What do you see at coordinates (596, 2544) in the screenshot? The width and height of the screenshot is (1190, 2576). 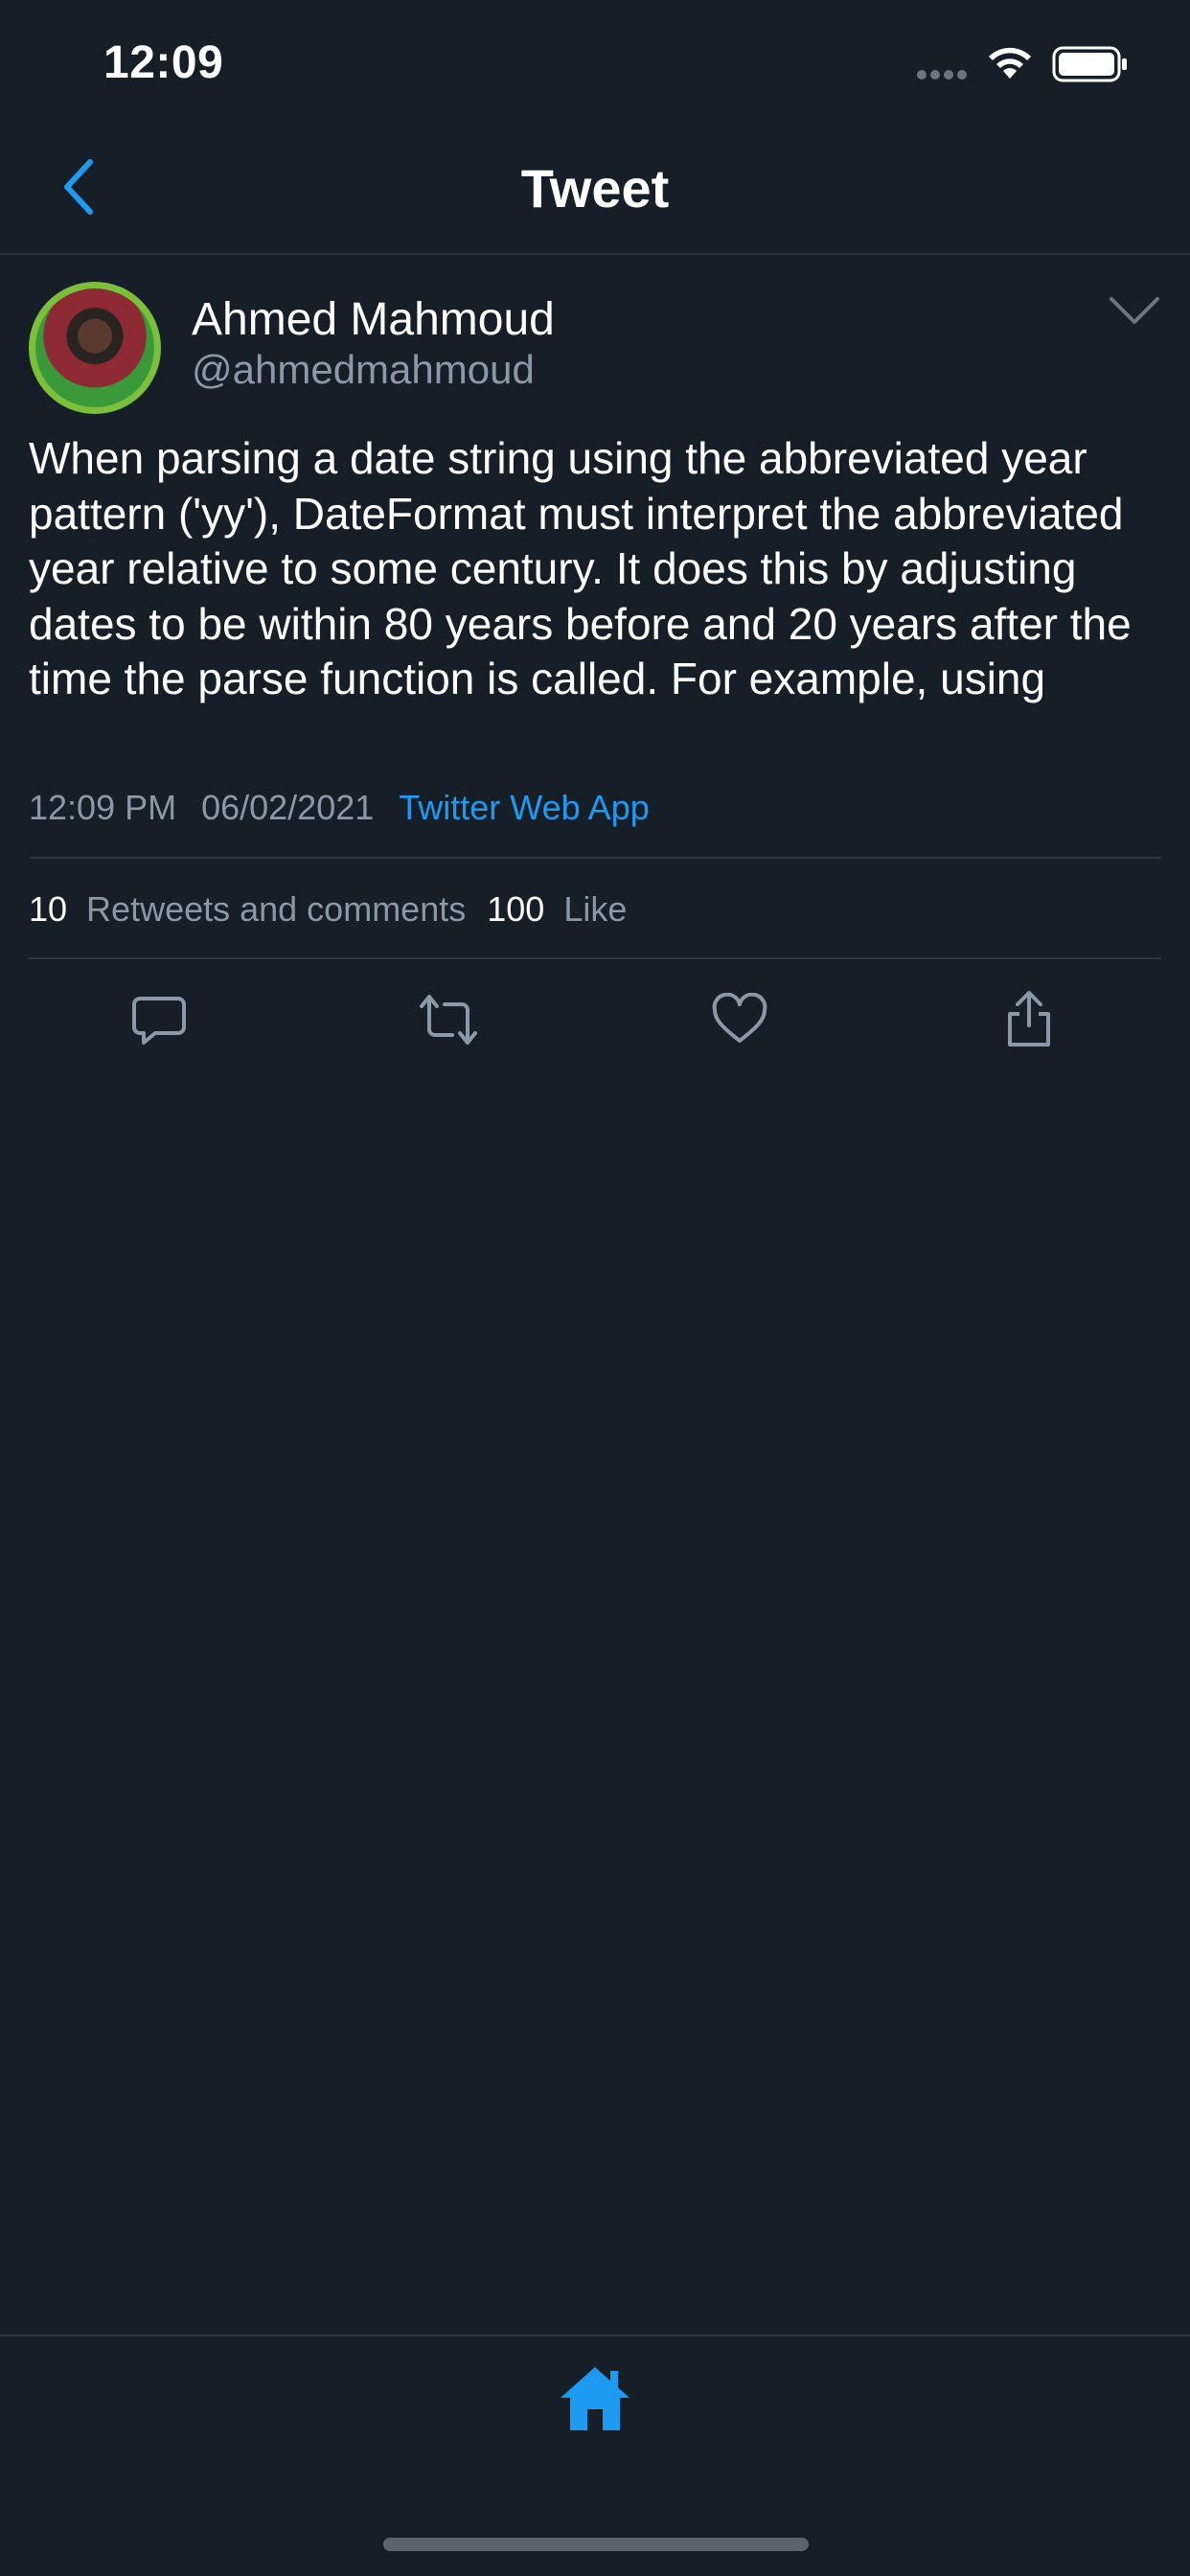 I see `home-indicator` at bounding box center [596, 2544].